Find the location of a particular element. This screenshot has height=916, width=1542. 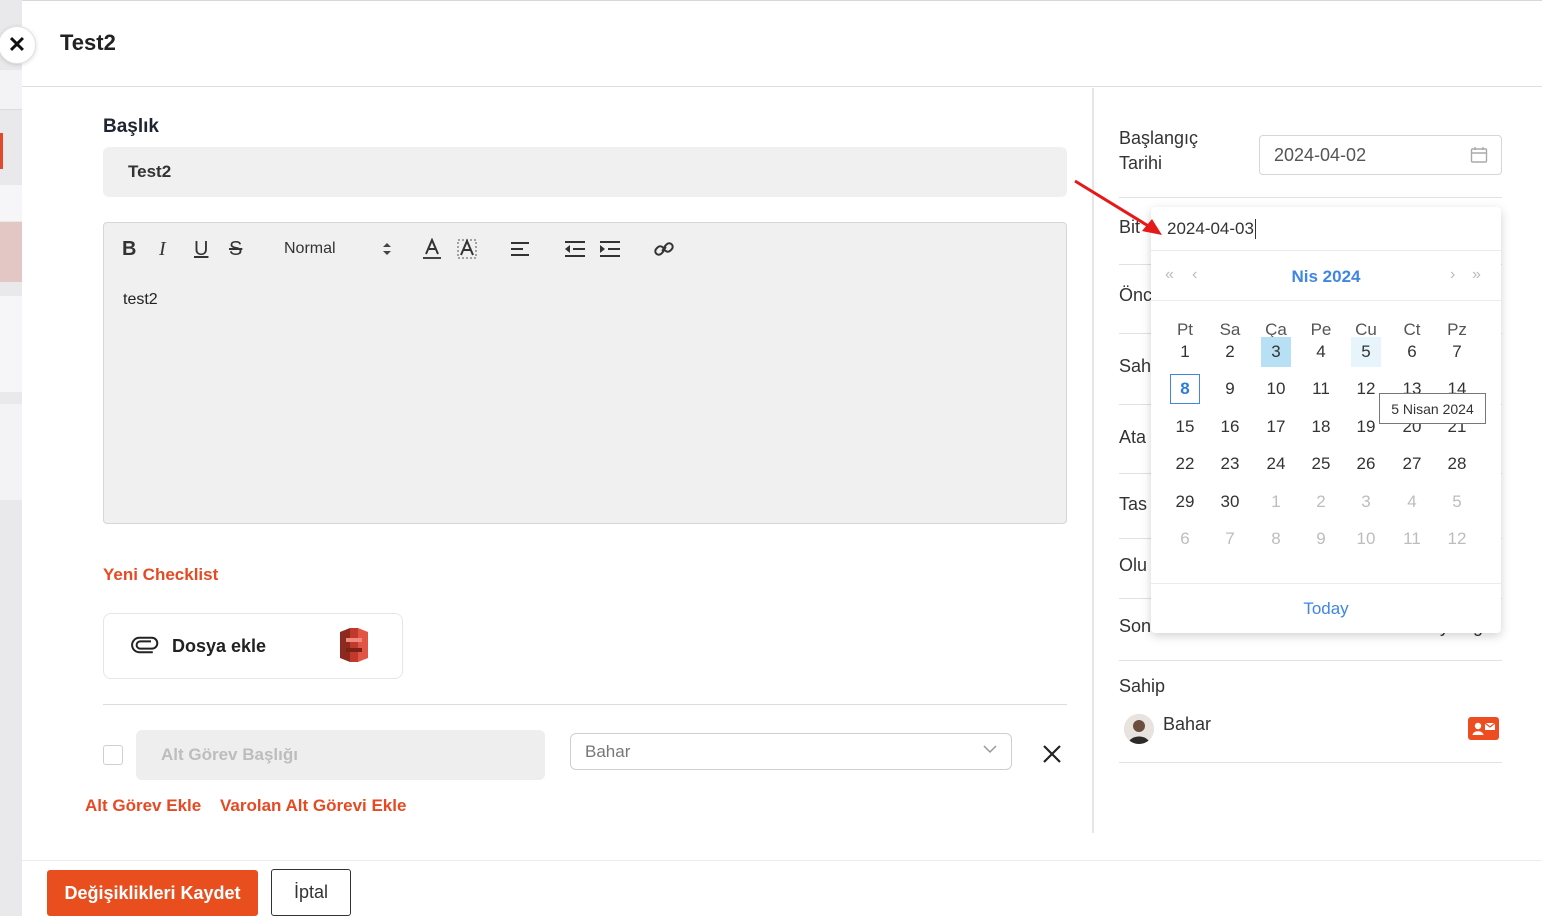

text-color-button is located at coordinates (432, 249).